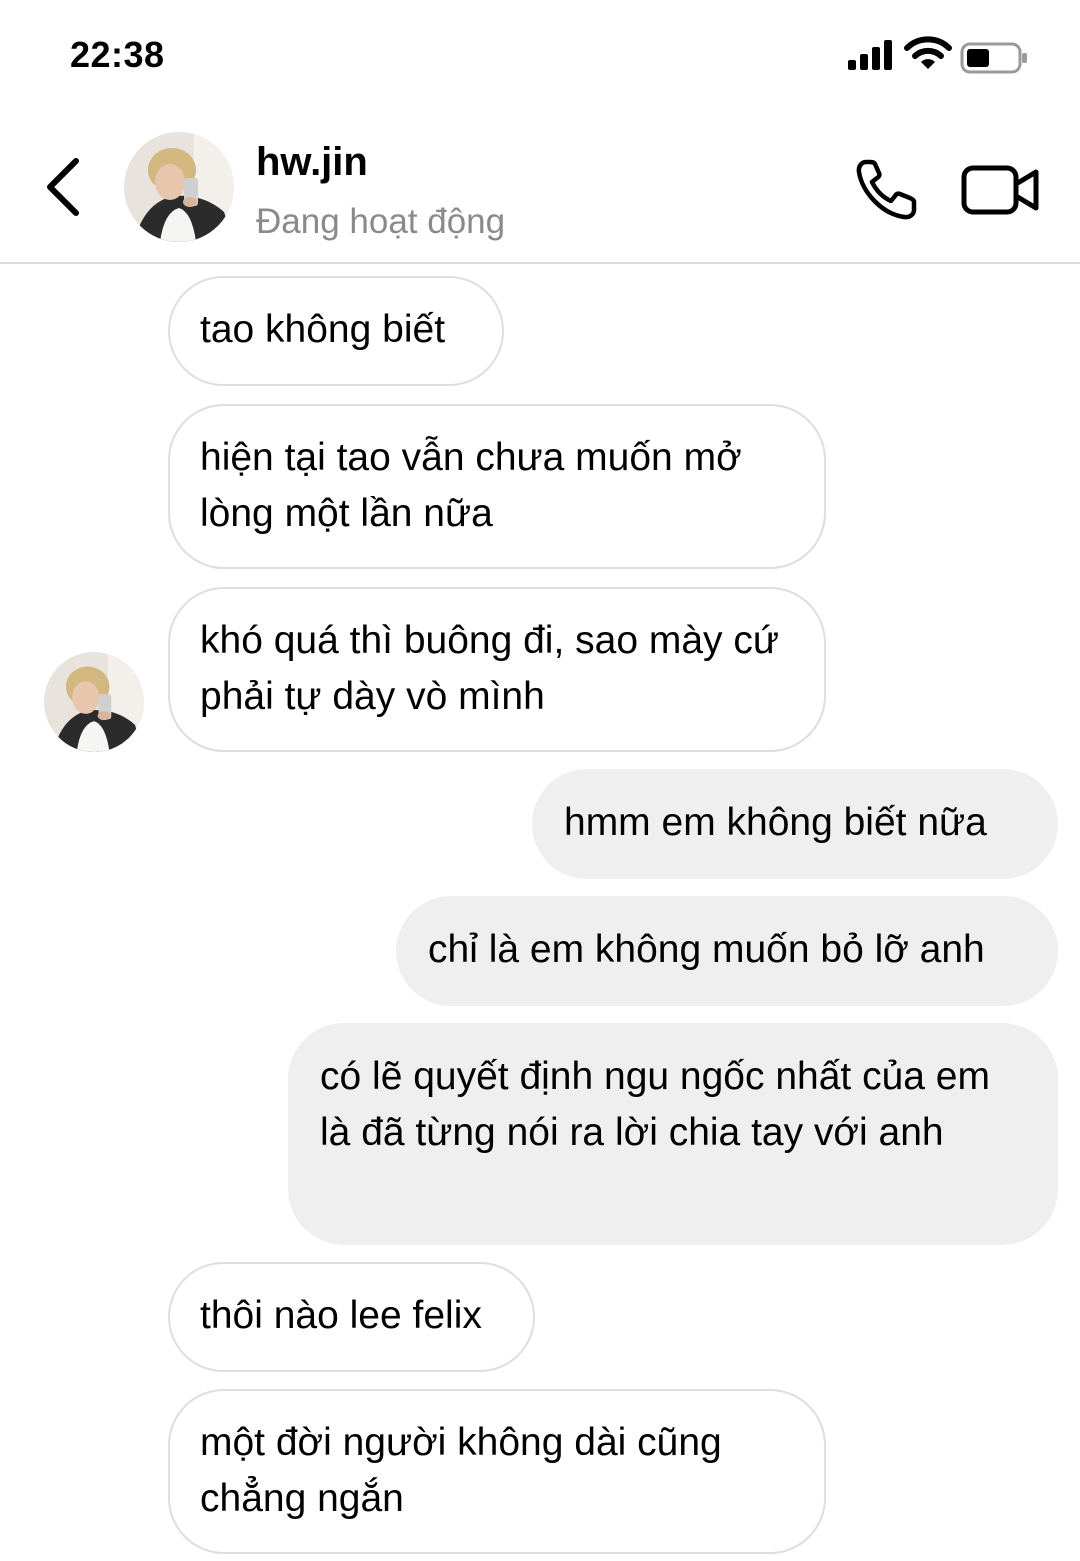 This screenshot has width=1080, height=1561. Describe the element at coordinates (381, 221) in the screenshot. I see `contact-active-status: Đang hoạt động` at that location.